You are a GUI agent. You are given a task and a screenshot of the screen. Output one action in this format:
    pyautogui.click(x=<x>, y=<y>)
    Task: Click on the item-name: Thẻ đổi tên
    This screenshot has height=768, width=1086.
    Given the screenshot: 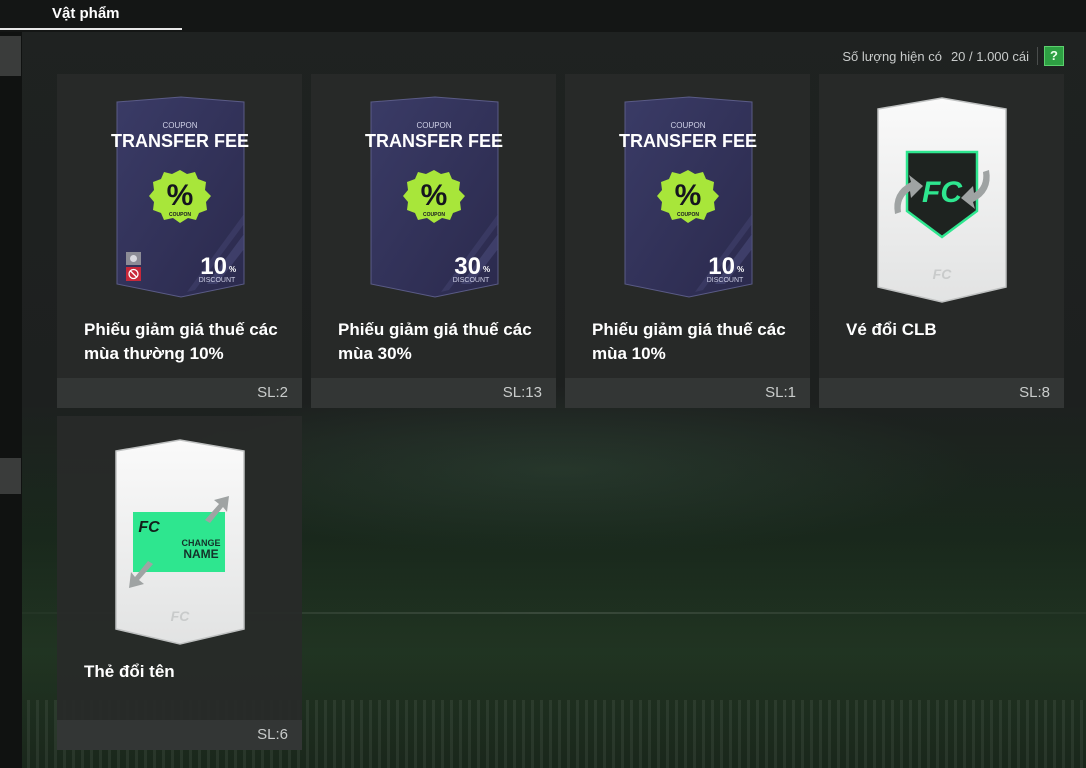 What is the action you would take?
    pyautogui.click(x=129, y=671)
    